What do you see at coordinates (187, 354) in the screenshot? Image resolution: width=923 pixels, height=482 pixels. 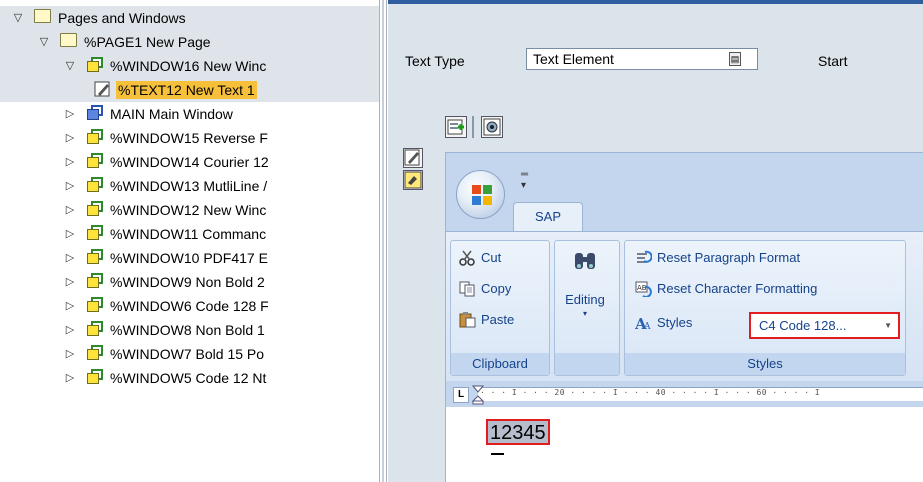 I see `tree-node-label: %WINDOW7 Bold 15 Po` at bounding box center [187, 354].